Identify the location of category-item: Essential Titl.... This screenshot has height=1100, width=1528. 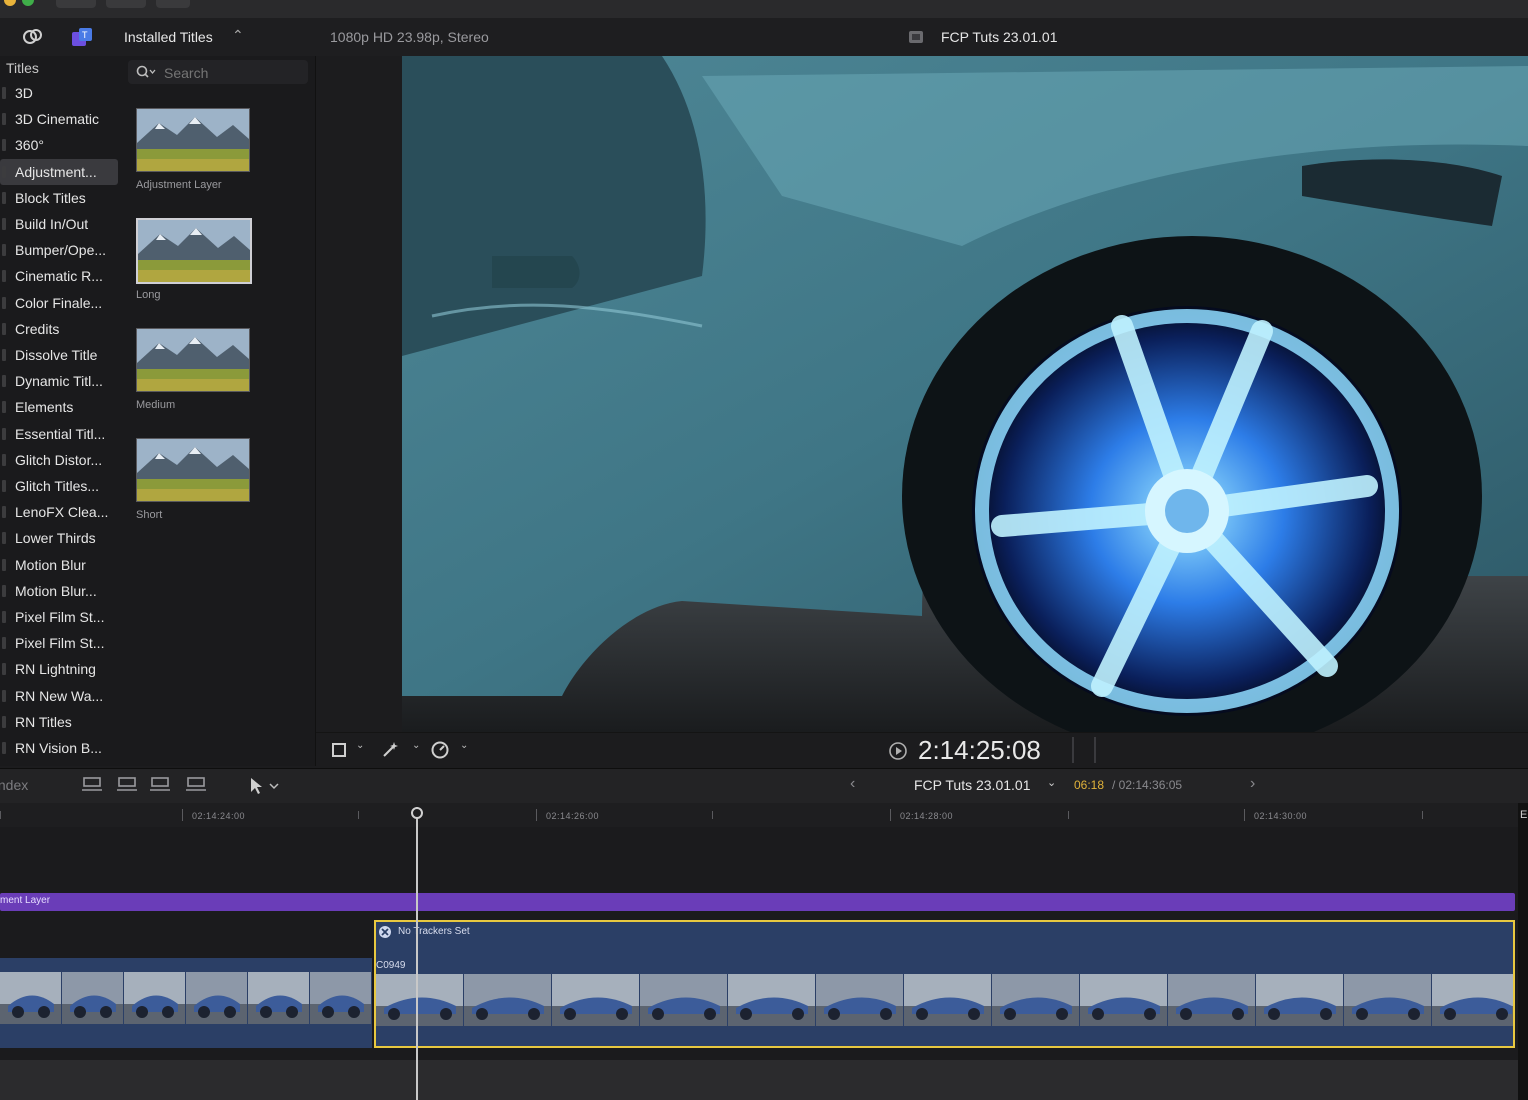
(59, 434).